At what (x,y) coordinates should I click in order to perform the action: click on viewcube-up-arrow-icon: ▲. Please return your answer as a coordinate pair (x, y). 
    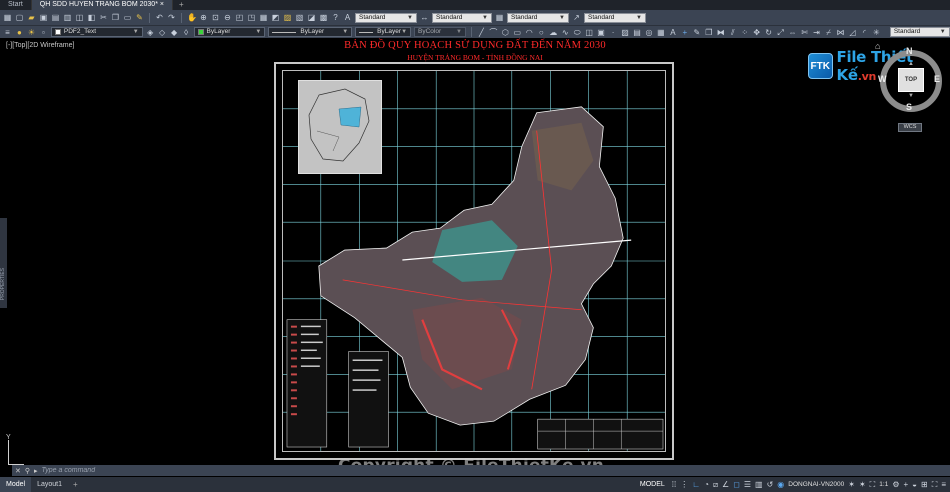
    Looking at the image, I should click on (911, 64).